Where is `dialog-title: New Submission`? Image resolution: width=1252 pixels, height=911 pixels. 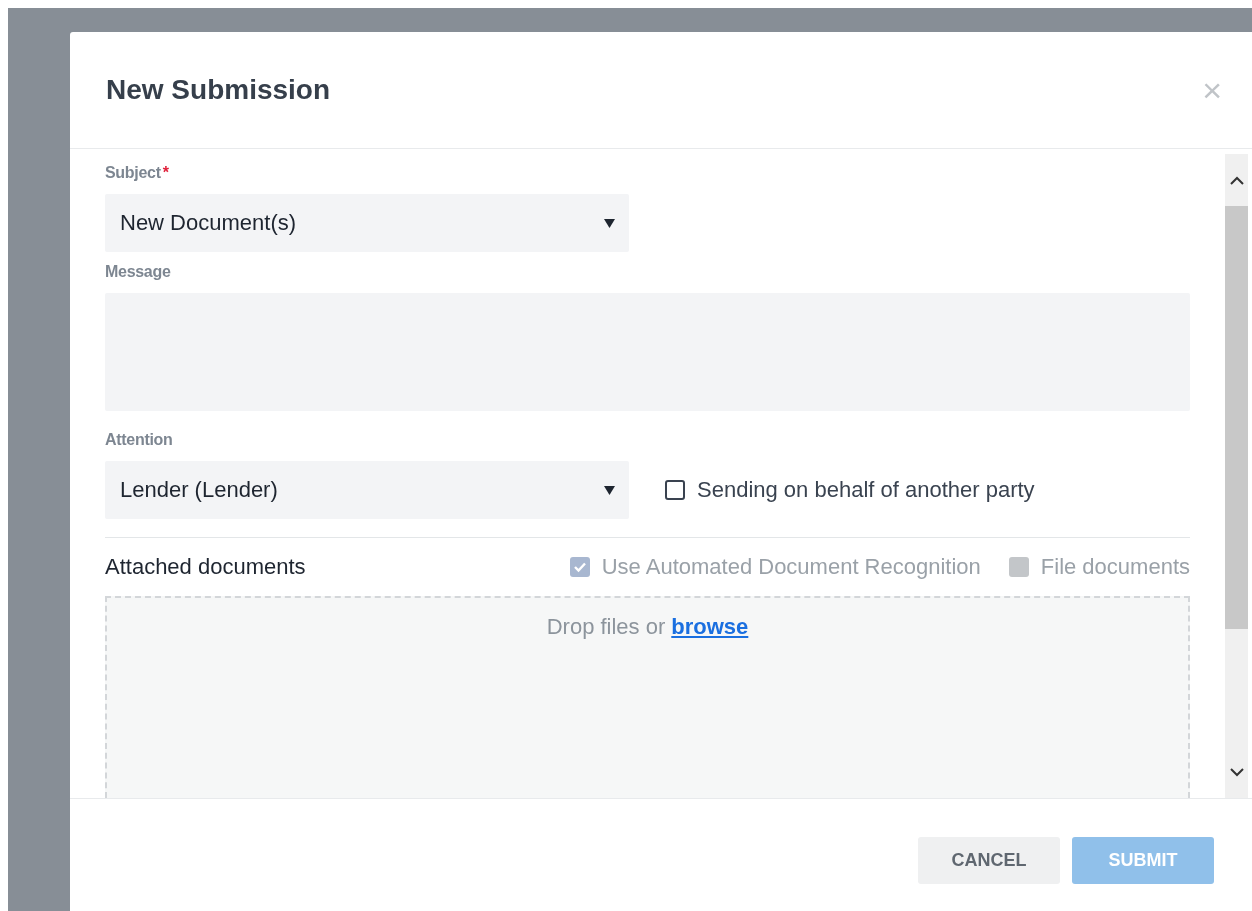
dialog-title: New Submission is located at coordinates (218, 90).